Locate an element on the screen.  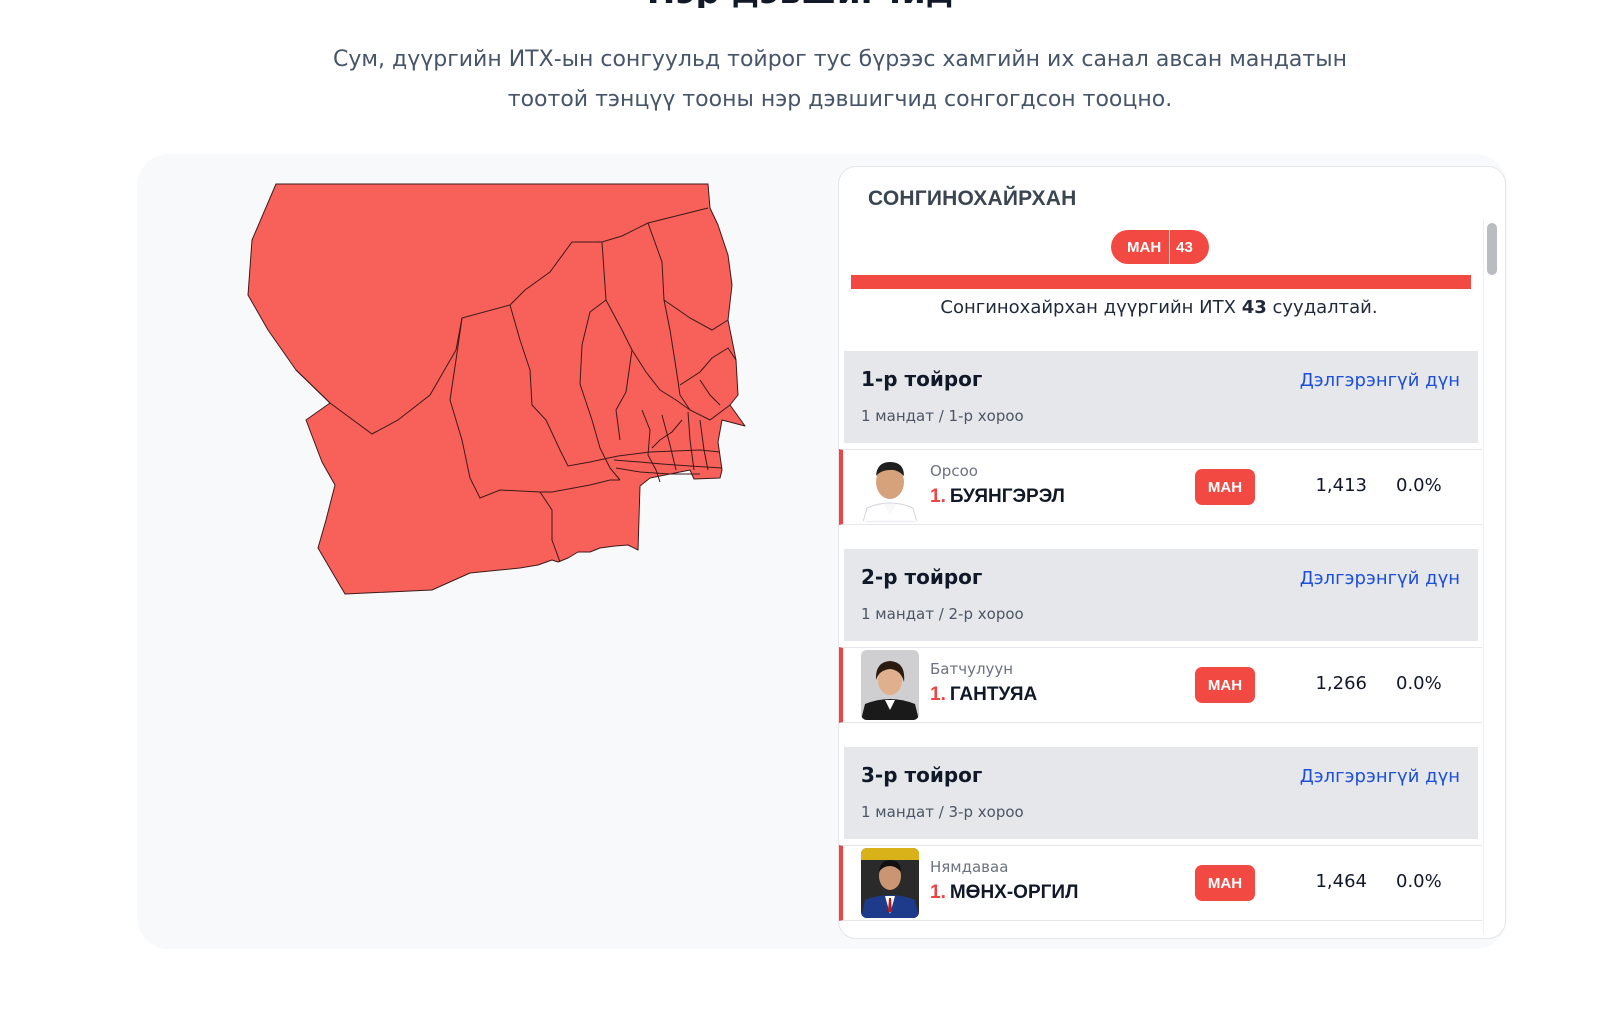
card-title: СОНГИНОХАЙРХАН is located at coordinates (972, 198).